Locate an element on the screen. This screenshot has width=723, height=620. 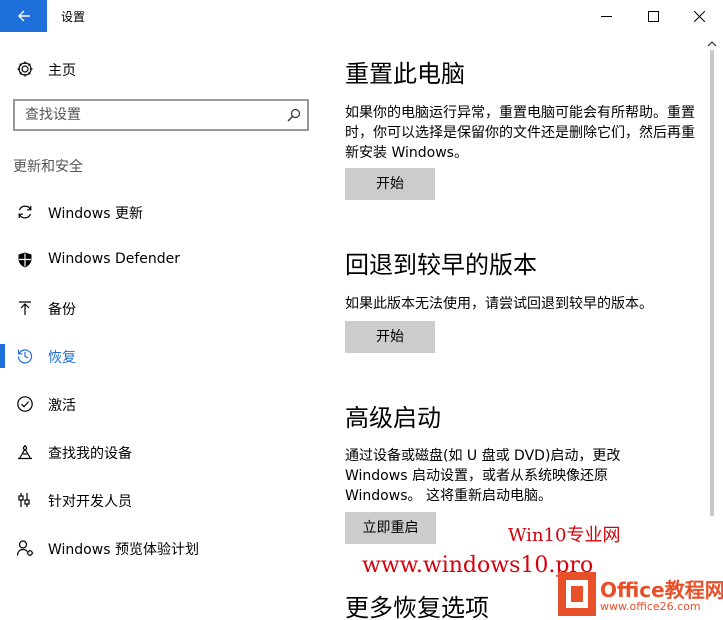
sidebar-home: 主页 is located at coordinates (160, 69).